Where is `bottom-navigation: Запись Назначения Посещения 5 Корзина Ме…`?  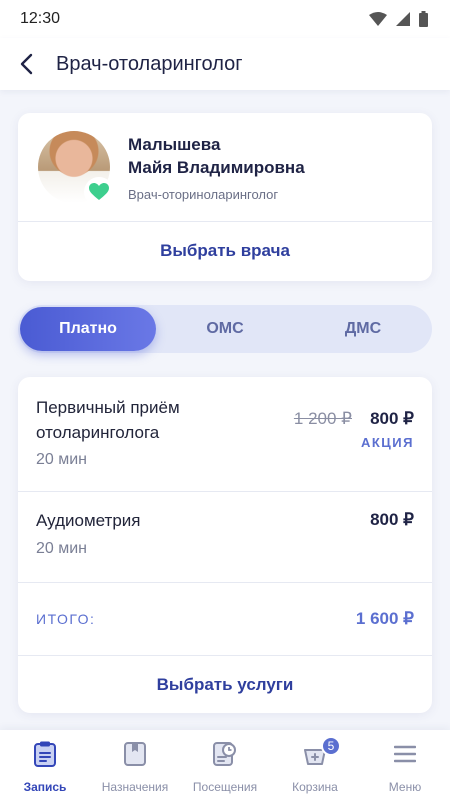
bottom-navigation: Запись Назначения Посещения 5 Корзина Ме… is located at coordinates (225, 765).